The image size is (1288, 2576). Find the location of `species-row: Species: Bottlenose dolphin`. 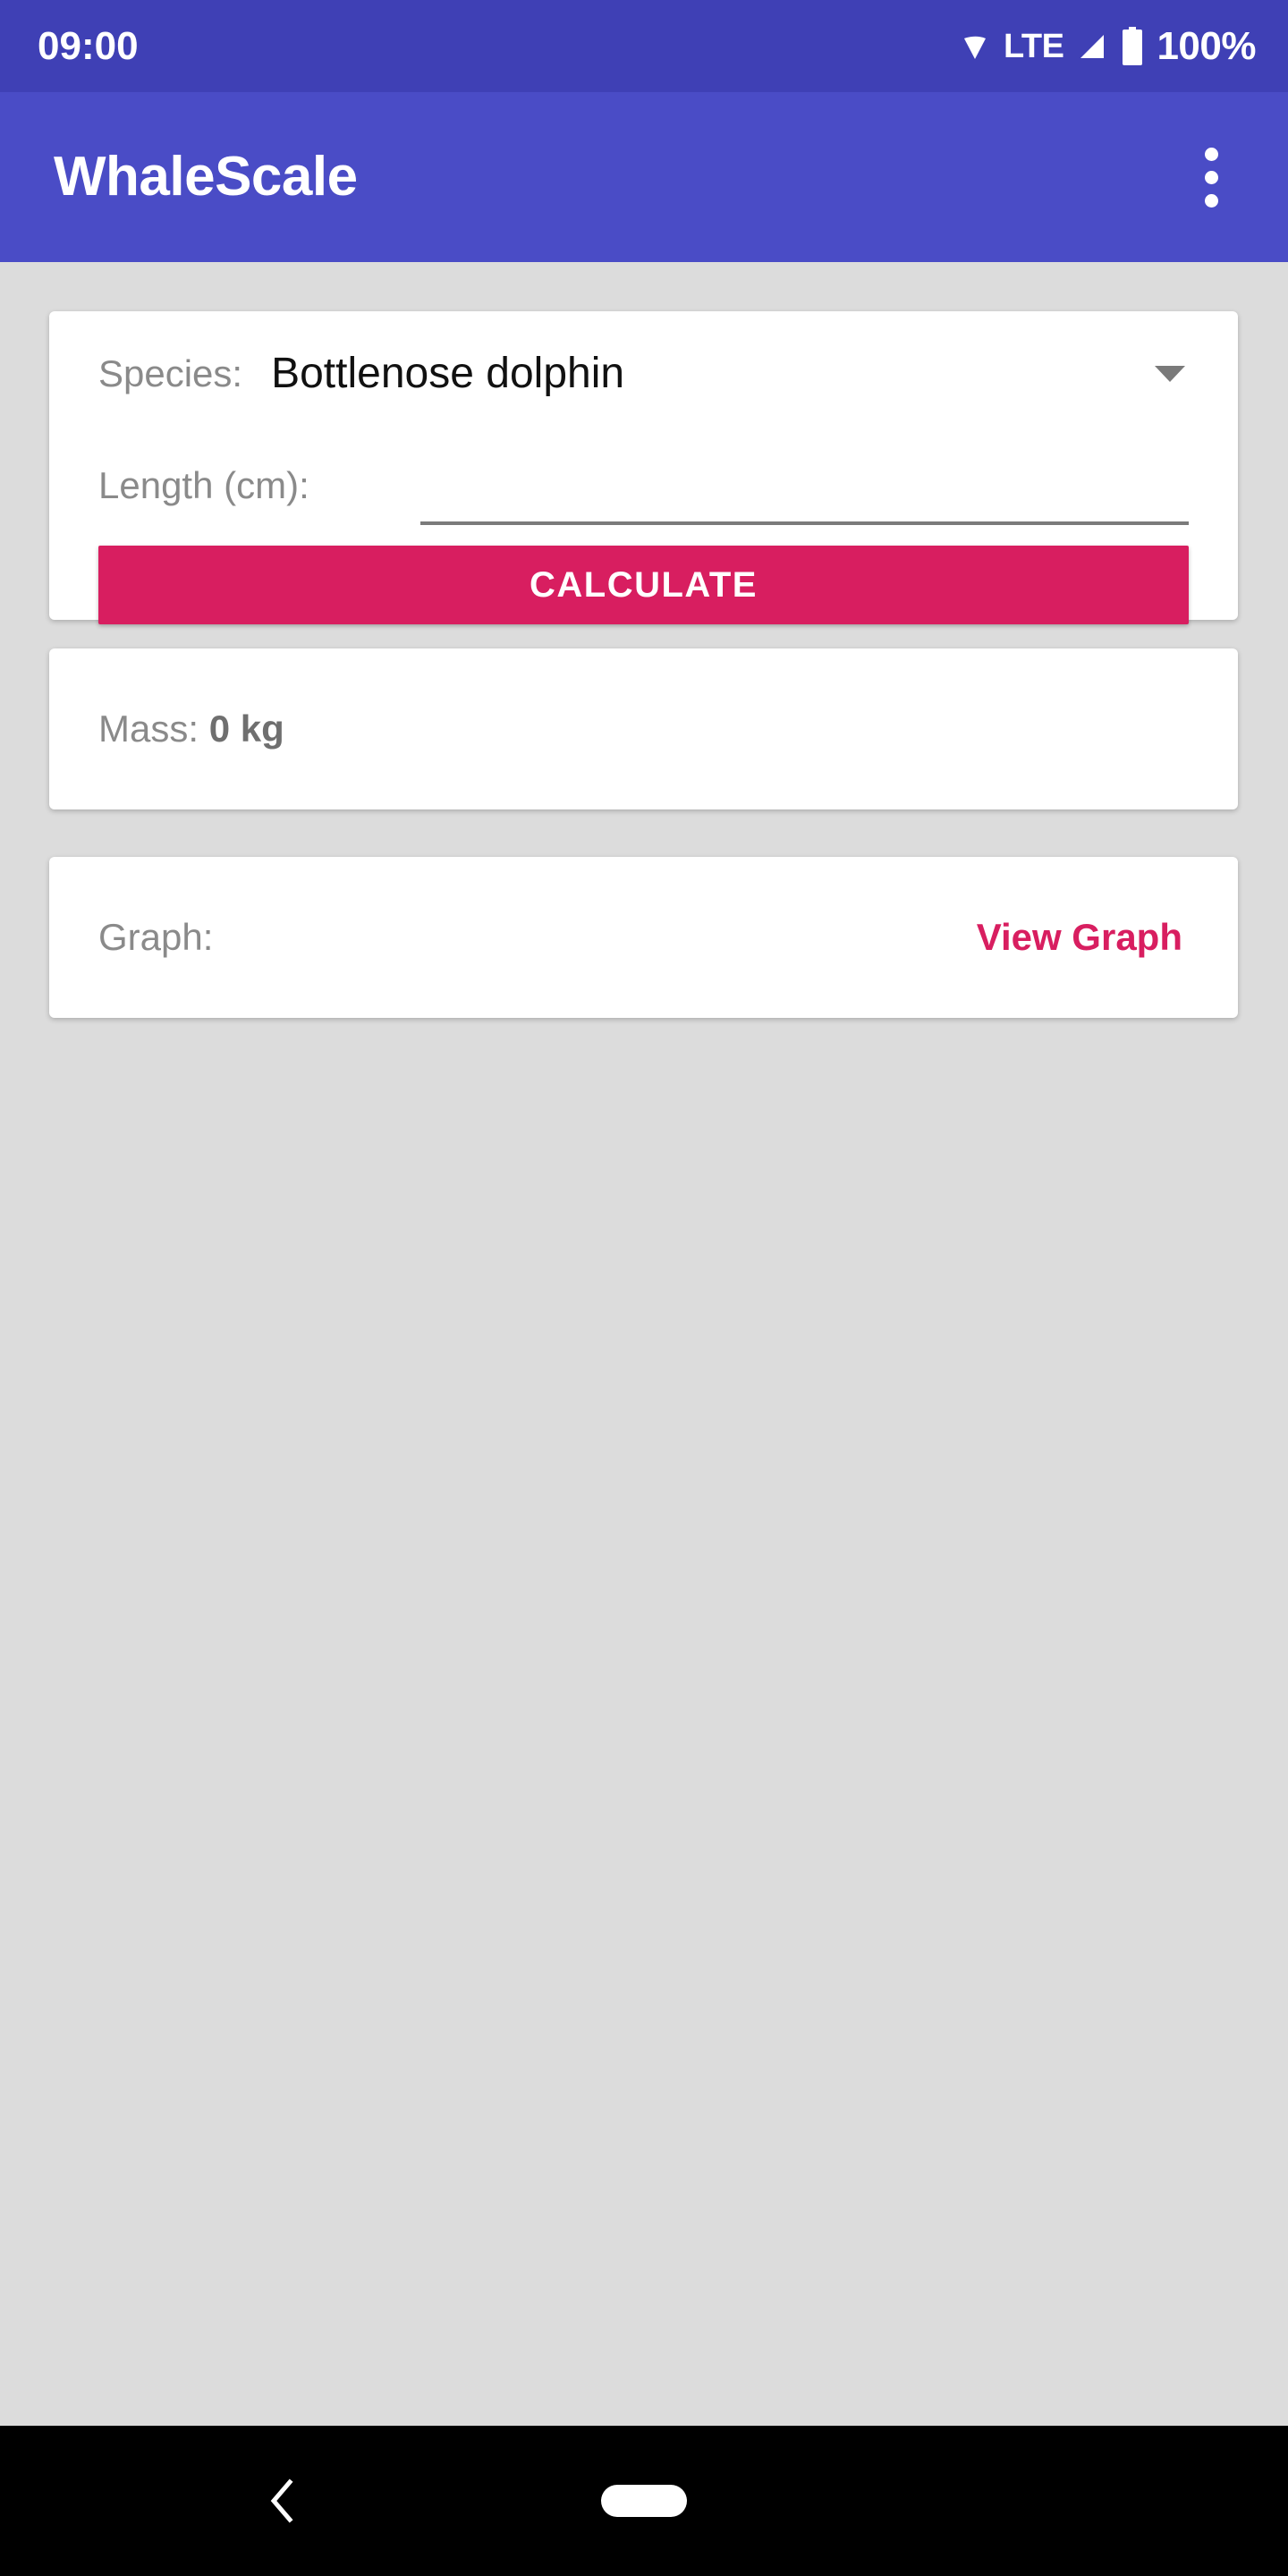

species-row: Species: Bottlenose dolphin is located at coordinates (643, 373).